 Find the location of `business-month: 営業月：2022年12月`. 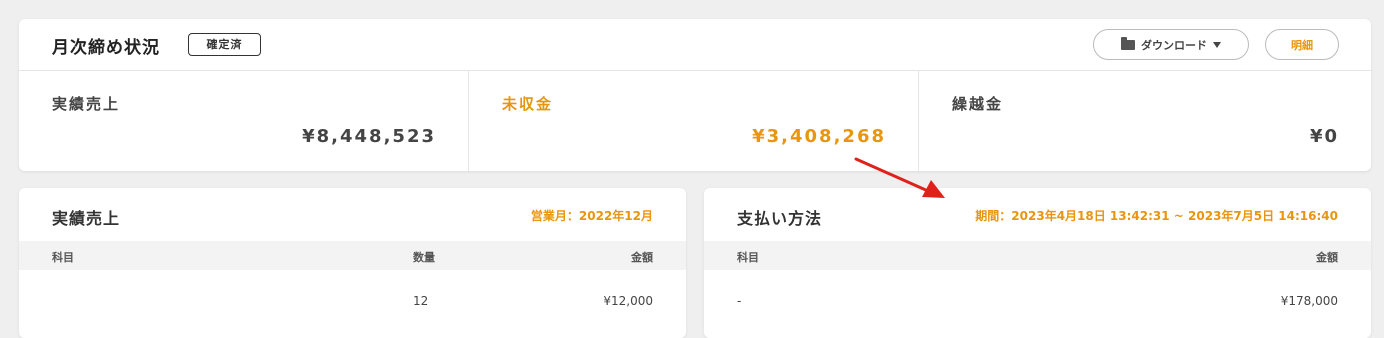

business-month: 営業月：2022年12月 is located at coordinates (591, 216).